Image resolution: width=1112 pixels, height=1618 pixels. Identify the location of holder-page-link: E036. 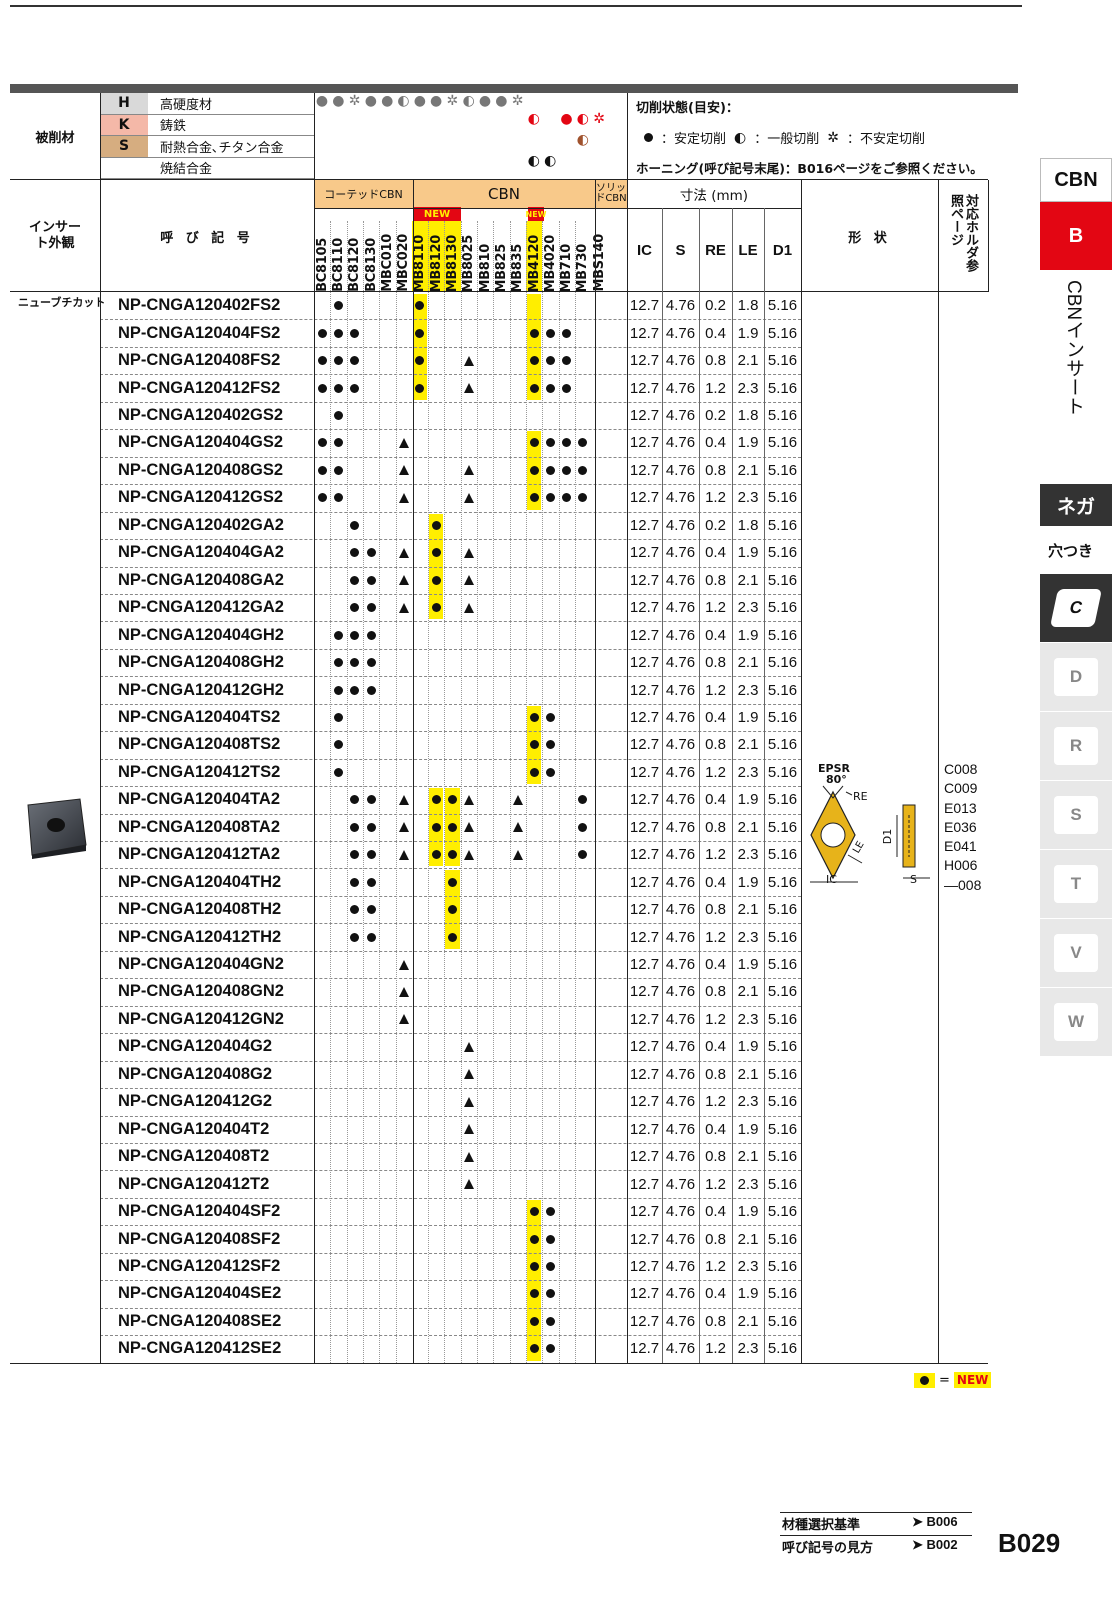
(962, 827).